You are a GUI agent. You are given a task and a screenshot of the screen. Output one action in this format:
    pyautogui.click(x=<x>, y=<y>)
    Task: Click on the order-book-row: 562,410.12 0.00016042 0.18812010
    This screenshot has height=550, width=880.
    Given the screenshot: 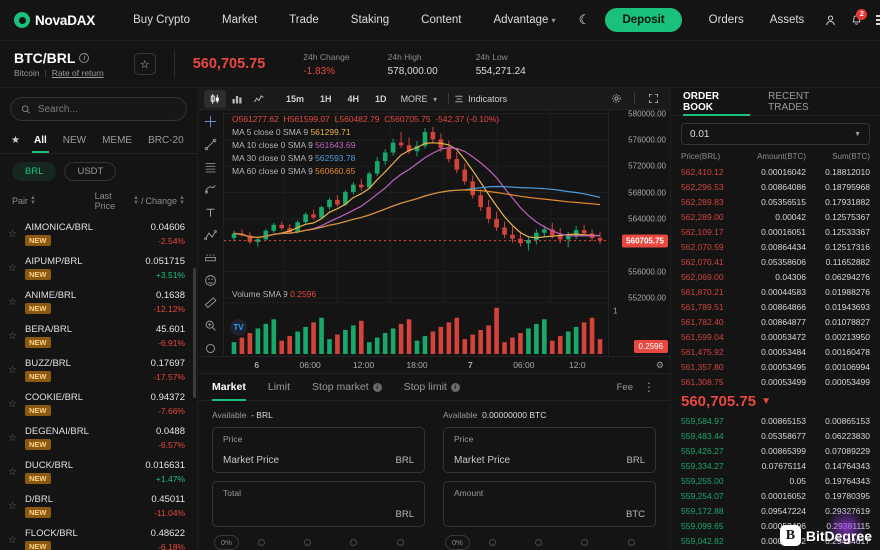 What is the action you would take?
    pyautogui.click(x=775, y=172)
    